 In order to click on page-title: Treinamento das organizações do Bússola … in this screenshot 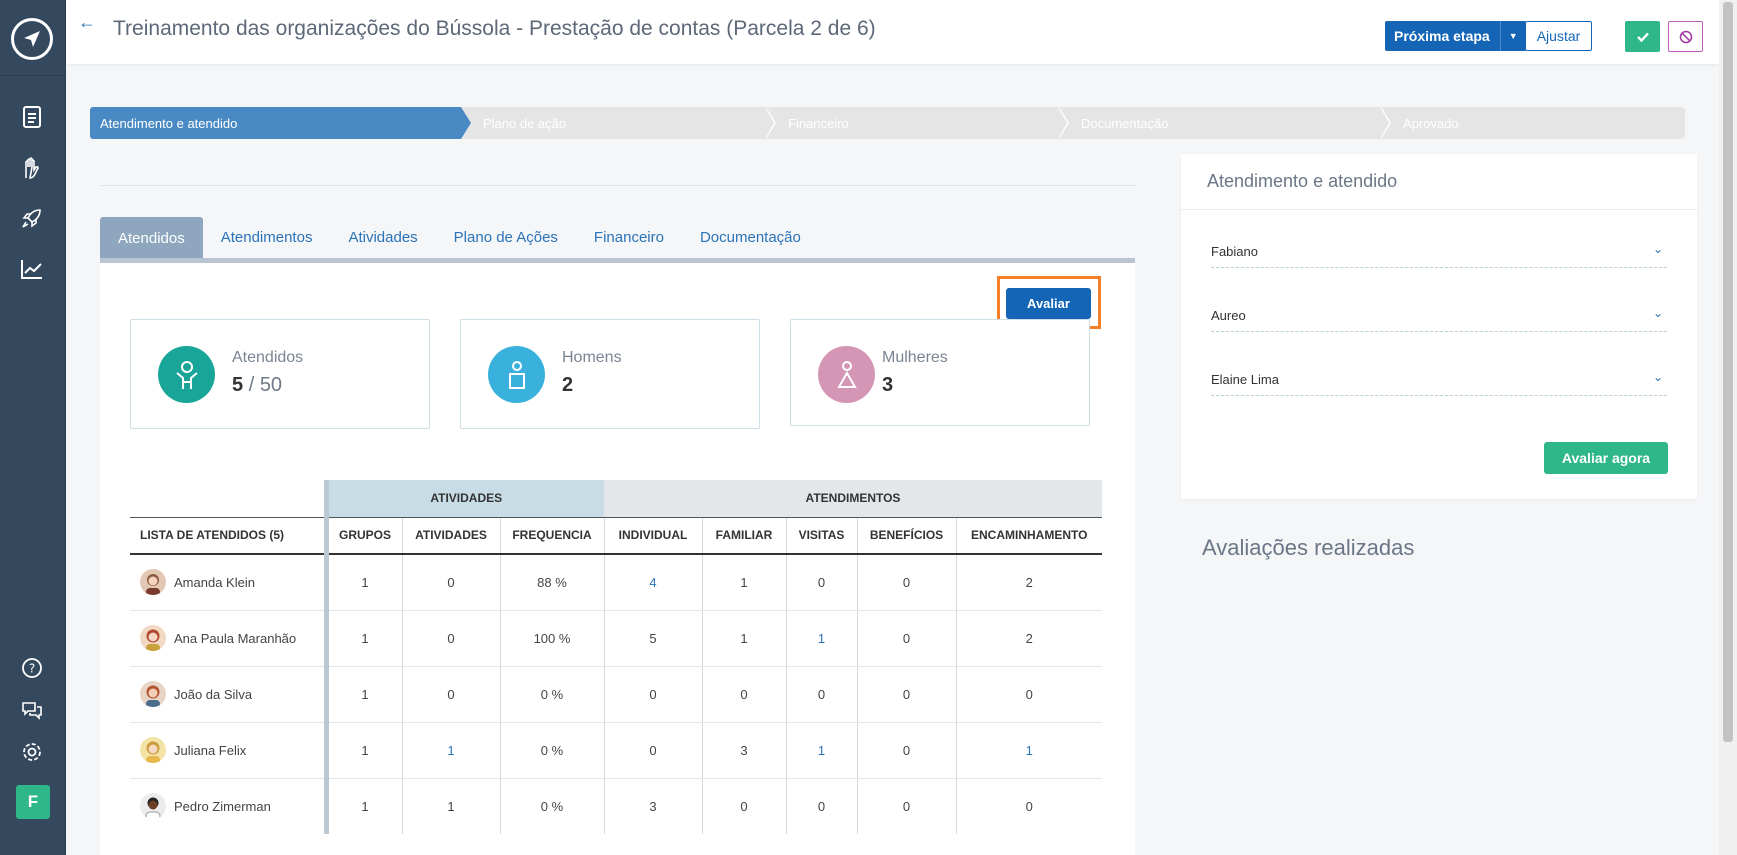, I will do `click(494, 28)`.